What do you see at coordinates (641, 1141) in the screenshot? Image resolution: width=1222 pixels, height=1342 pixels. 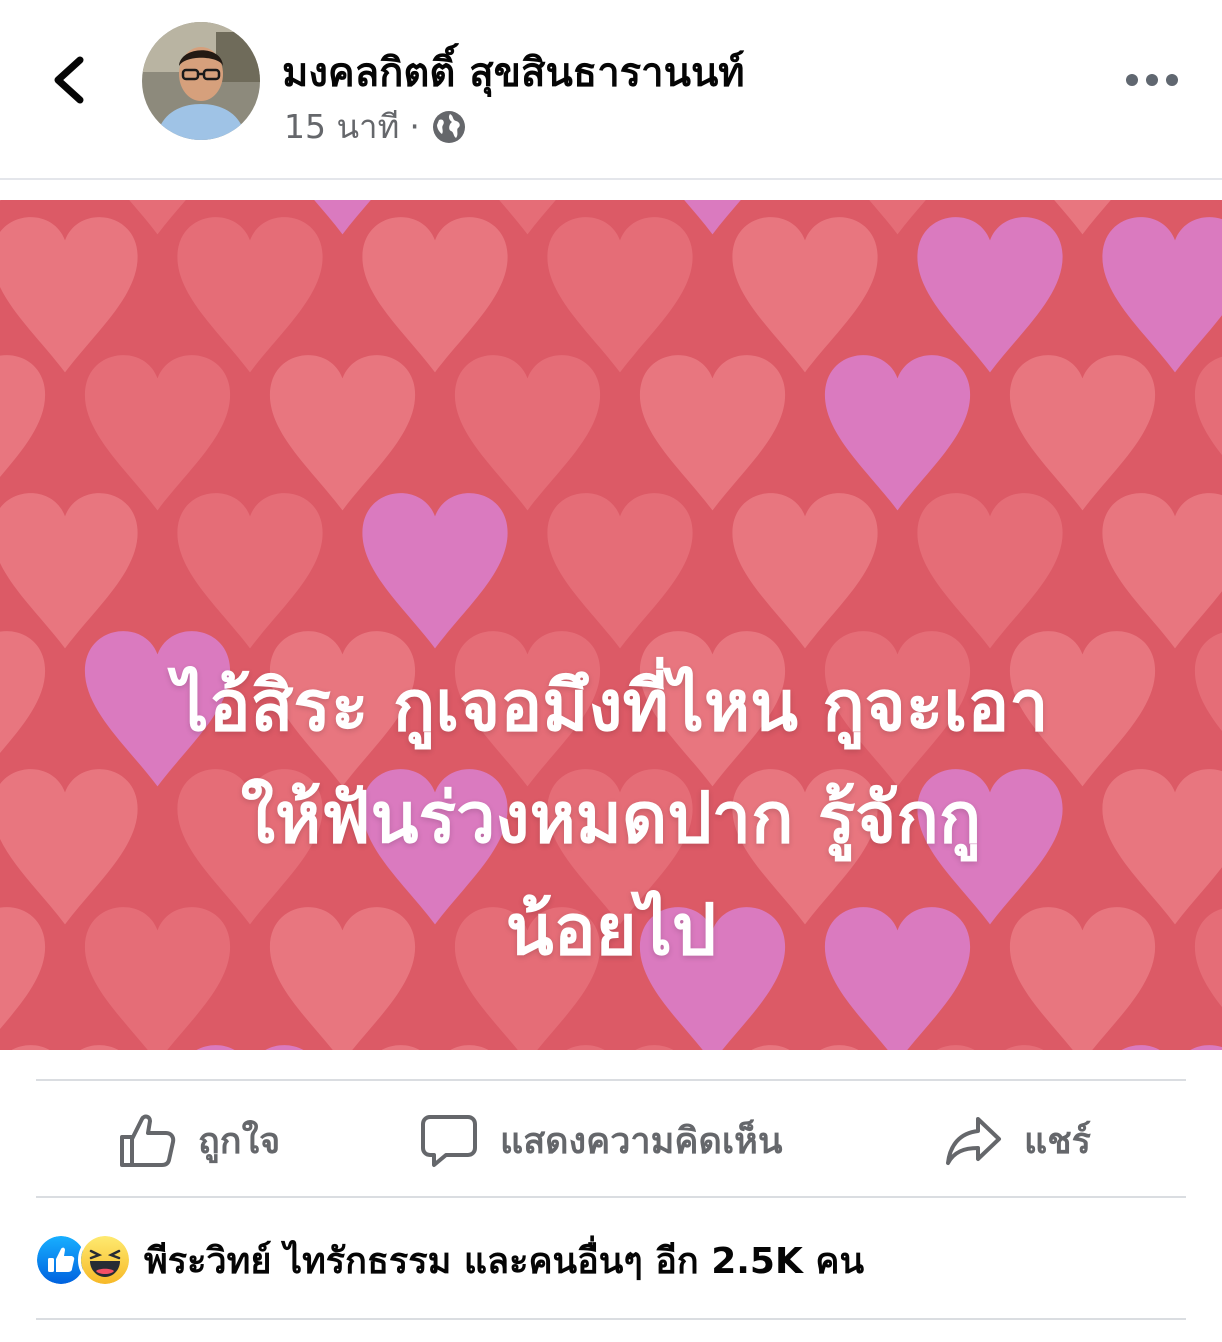 I see `comment-label: แสดงความคิดเห็น` at bounding box center [641, 1141].